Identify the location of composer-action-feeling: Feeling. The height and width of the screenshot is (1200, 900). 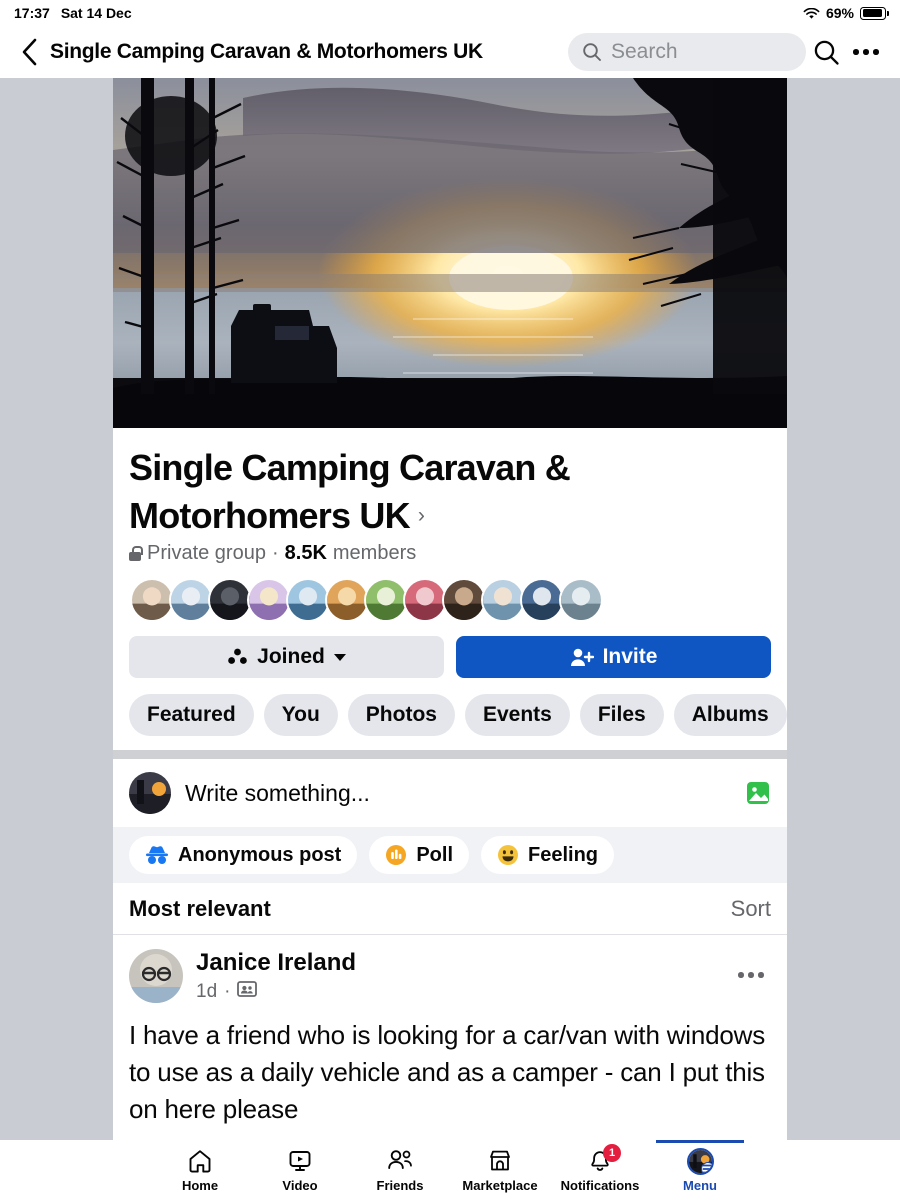
(548, 855).